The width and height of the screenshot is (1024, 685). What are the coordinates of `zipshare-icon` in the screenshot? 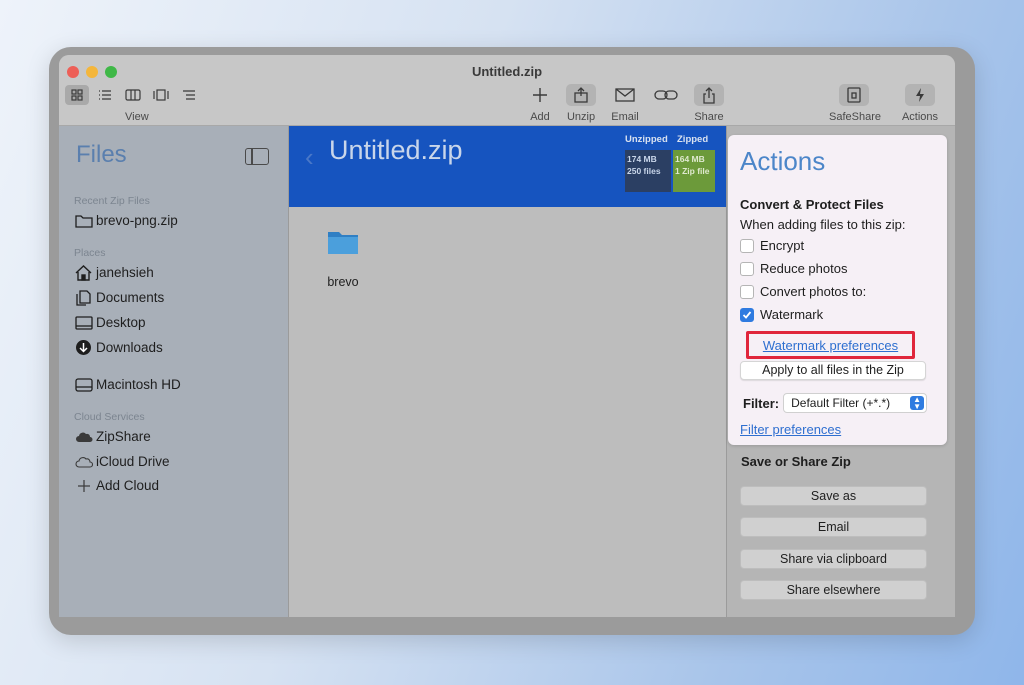 It's located at (83, 436).